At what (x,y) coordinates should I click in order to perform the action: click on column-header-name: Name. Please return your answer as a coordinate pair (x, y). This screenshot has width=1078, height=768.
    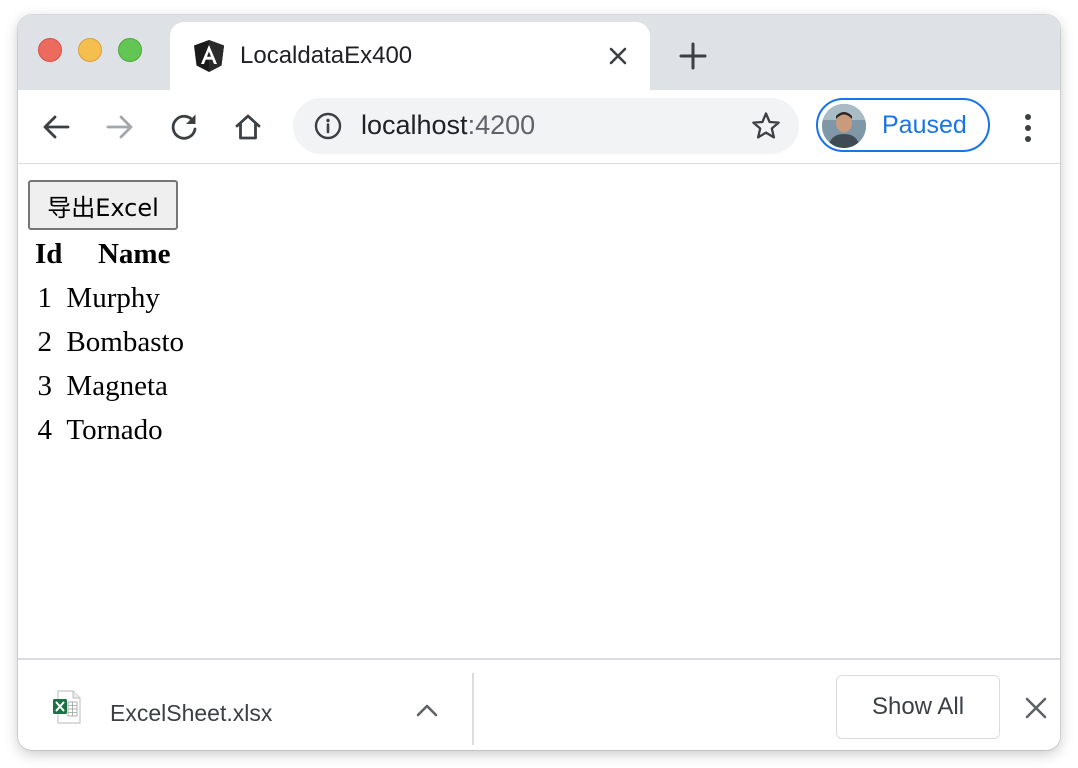
    Looking at the image, I should click on (134, 254).